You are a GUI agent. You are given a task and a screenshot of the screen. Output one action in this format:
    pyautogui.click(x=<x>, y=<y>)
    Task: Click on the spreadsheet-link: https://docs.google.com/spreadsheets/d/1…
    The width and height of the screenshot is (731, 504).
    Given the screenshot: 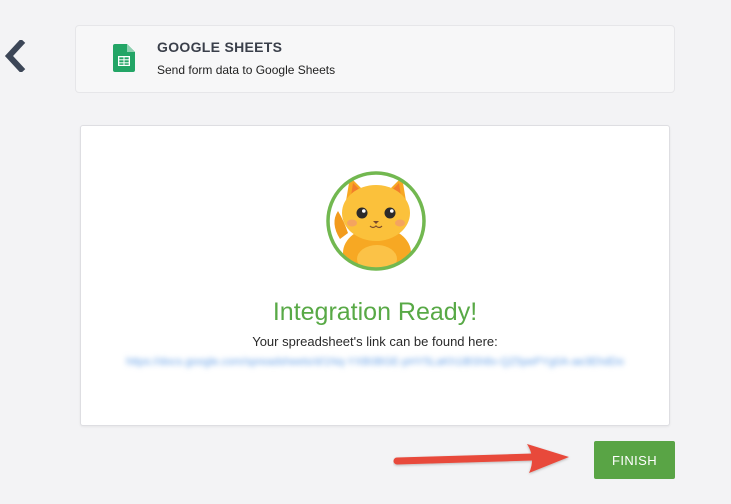 What is the action you would take?
    pyautogui.click(x=375, y=362)
    